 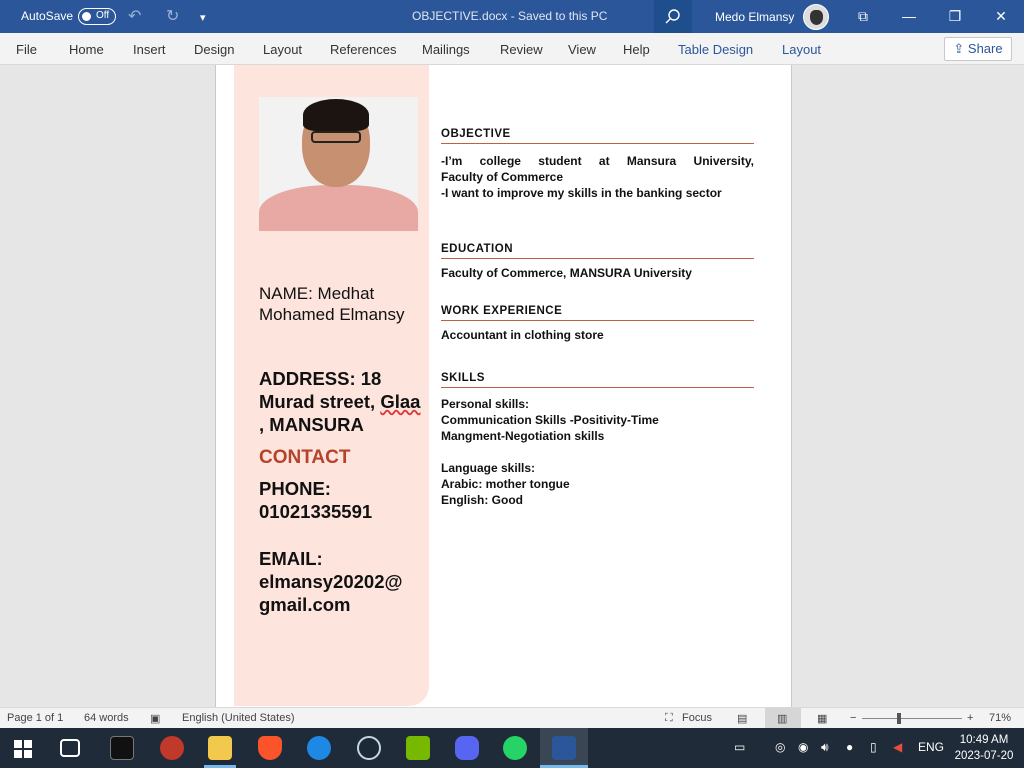 What do you see at coordinates (521, 49) in the screenshot?
I see `tab-review: Review` at bounding box center [521, 49].